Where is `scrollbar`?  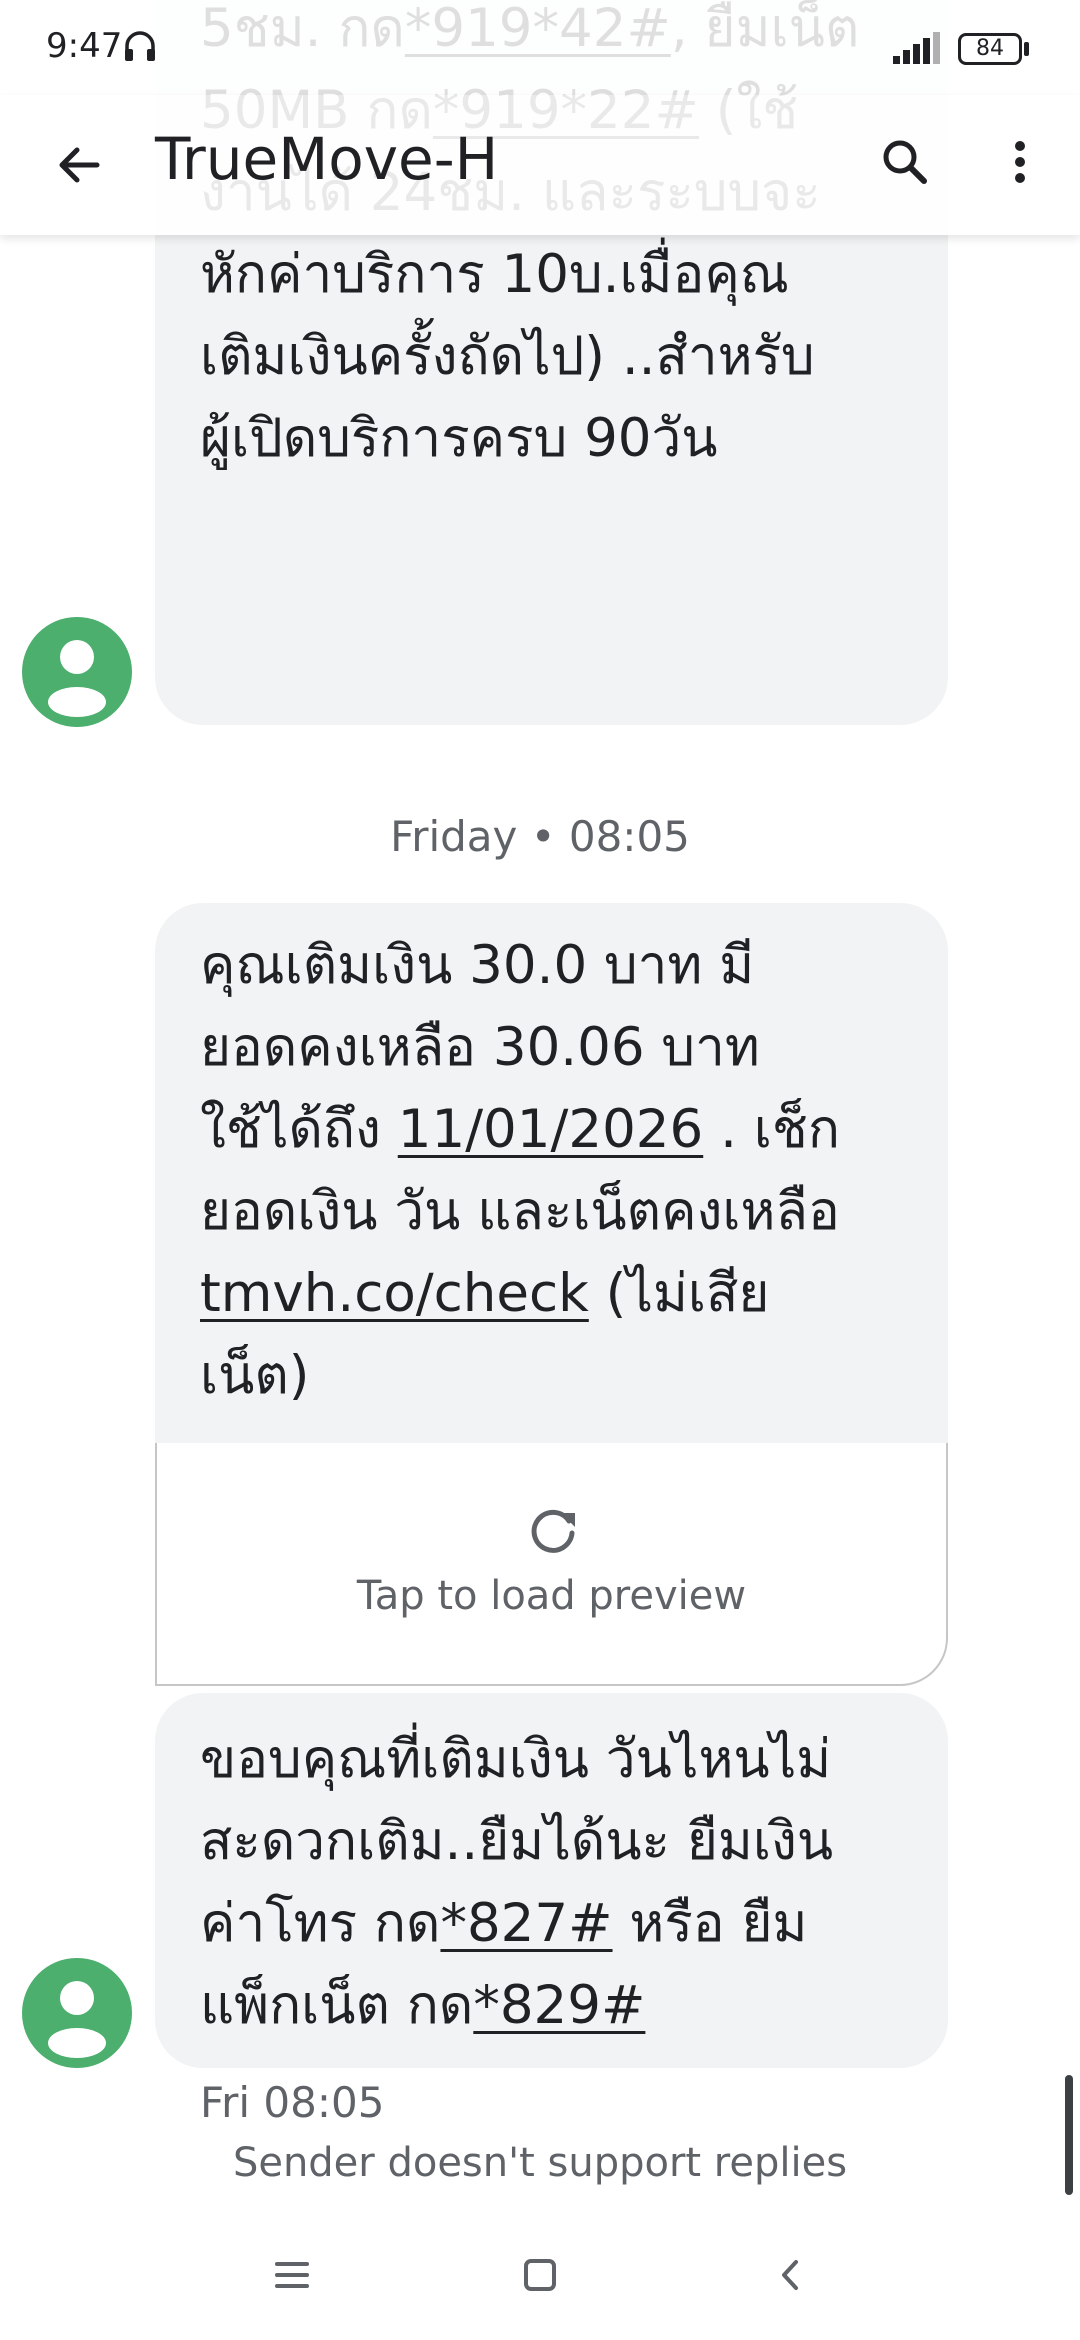
scrollbar is located at coordinates (1069, 2135).